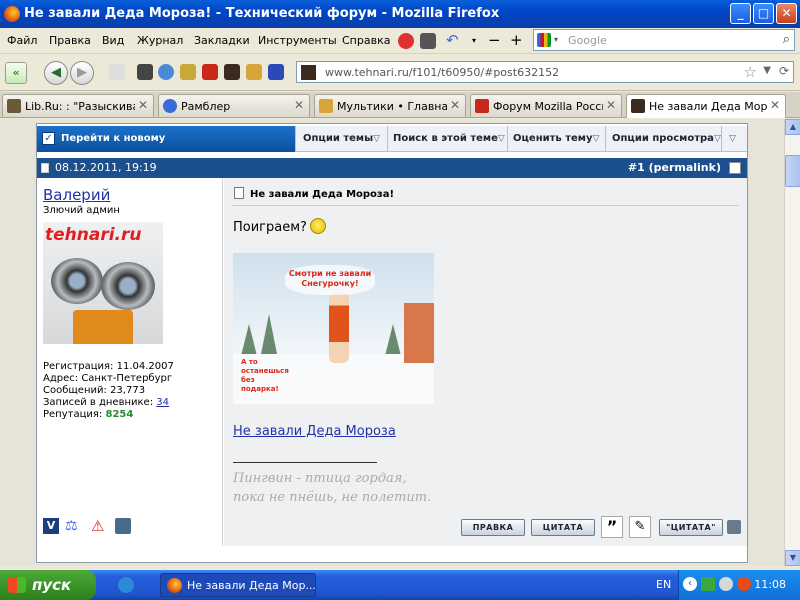  What do you see at coordinates (119, 414) in the screenshot?
I see `reputation-value: 8254` at bounding box center [119, 414].